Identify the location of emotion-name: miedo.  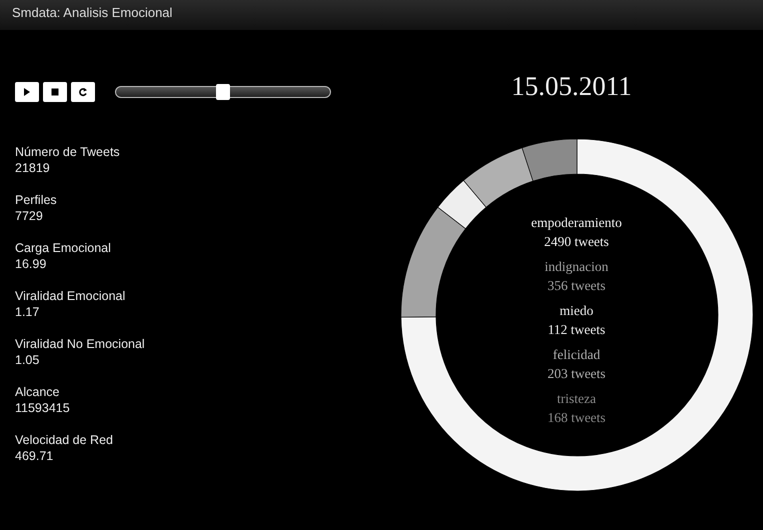
(576, 311).